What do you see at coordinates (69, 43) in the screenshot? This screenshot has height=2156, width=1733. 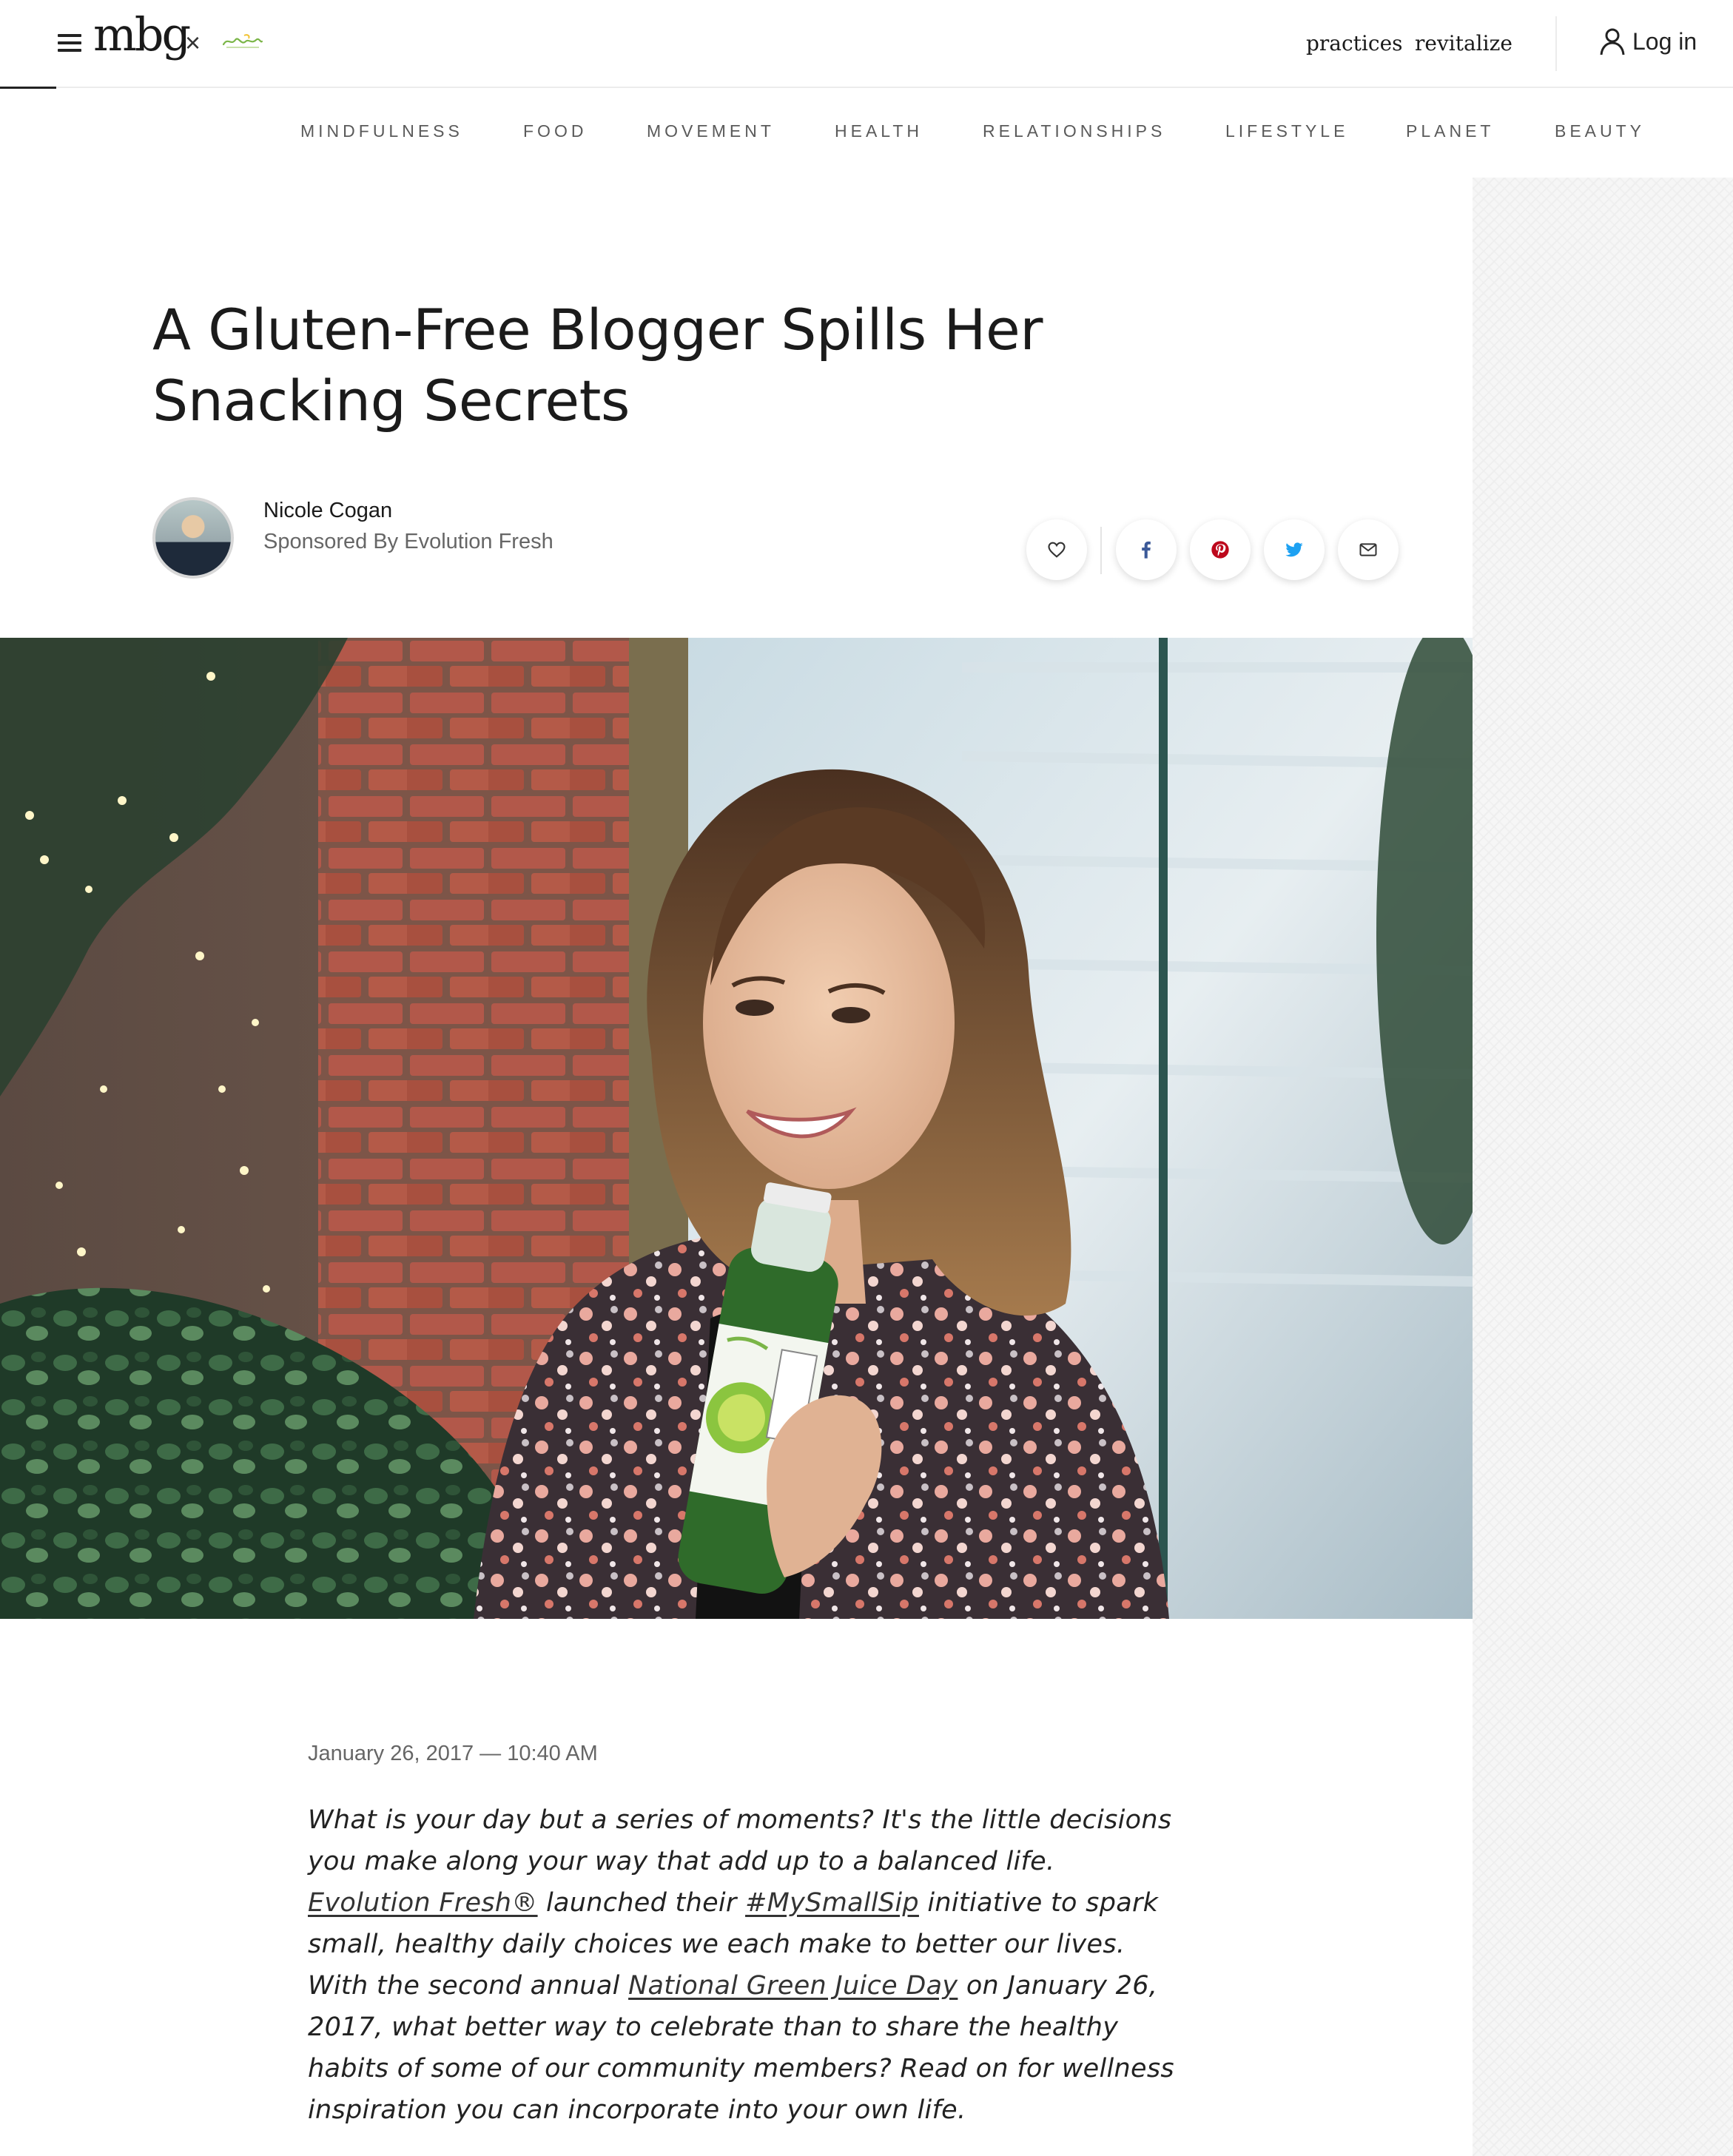 I see `menu-icon` at bounding box center [69, 43].